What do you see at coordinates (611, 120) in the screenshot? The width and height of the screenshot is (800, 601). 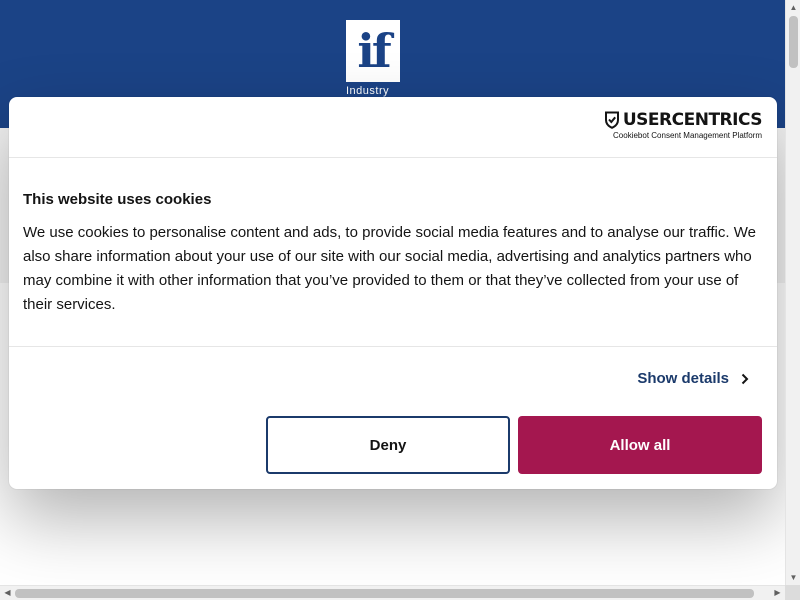 I see `usercentrics-shield-icon` at bounding box center [611, 120].